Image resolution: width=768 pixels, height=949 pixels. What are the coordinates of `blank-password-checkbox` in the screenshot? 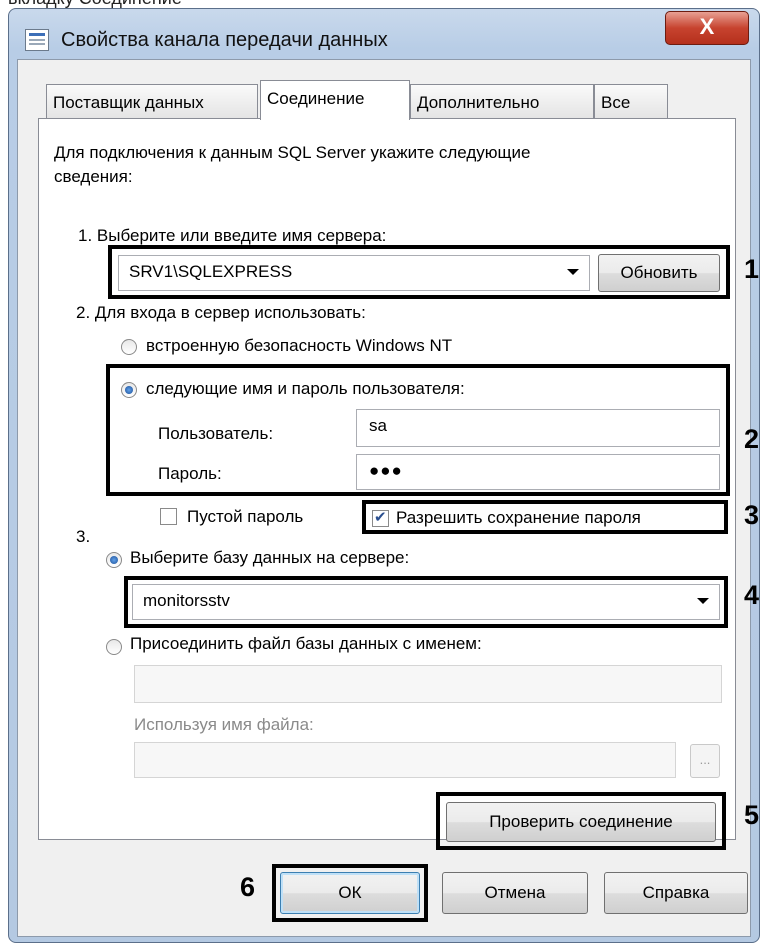 It's located at (168, 516).